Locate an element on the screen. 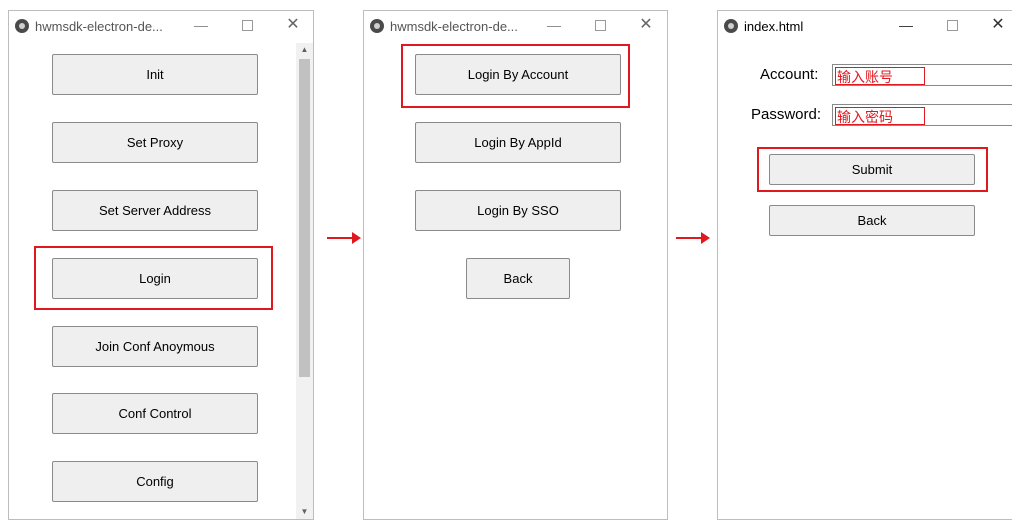  login-button: Login is located at coordinates (155, 278).